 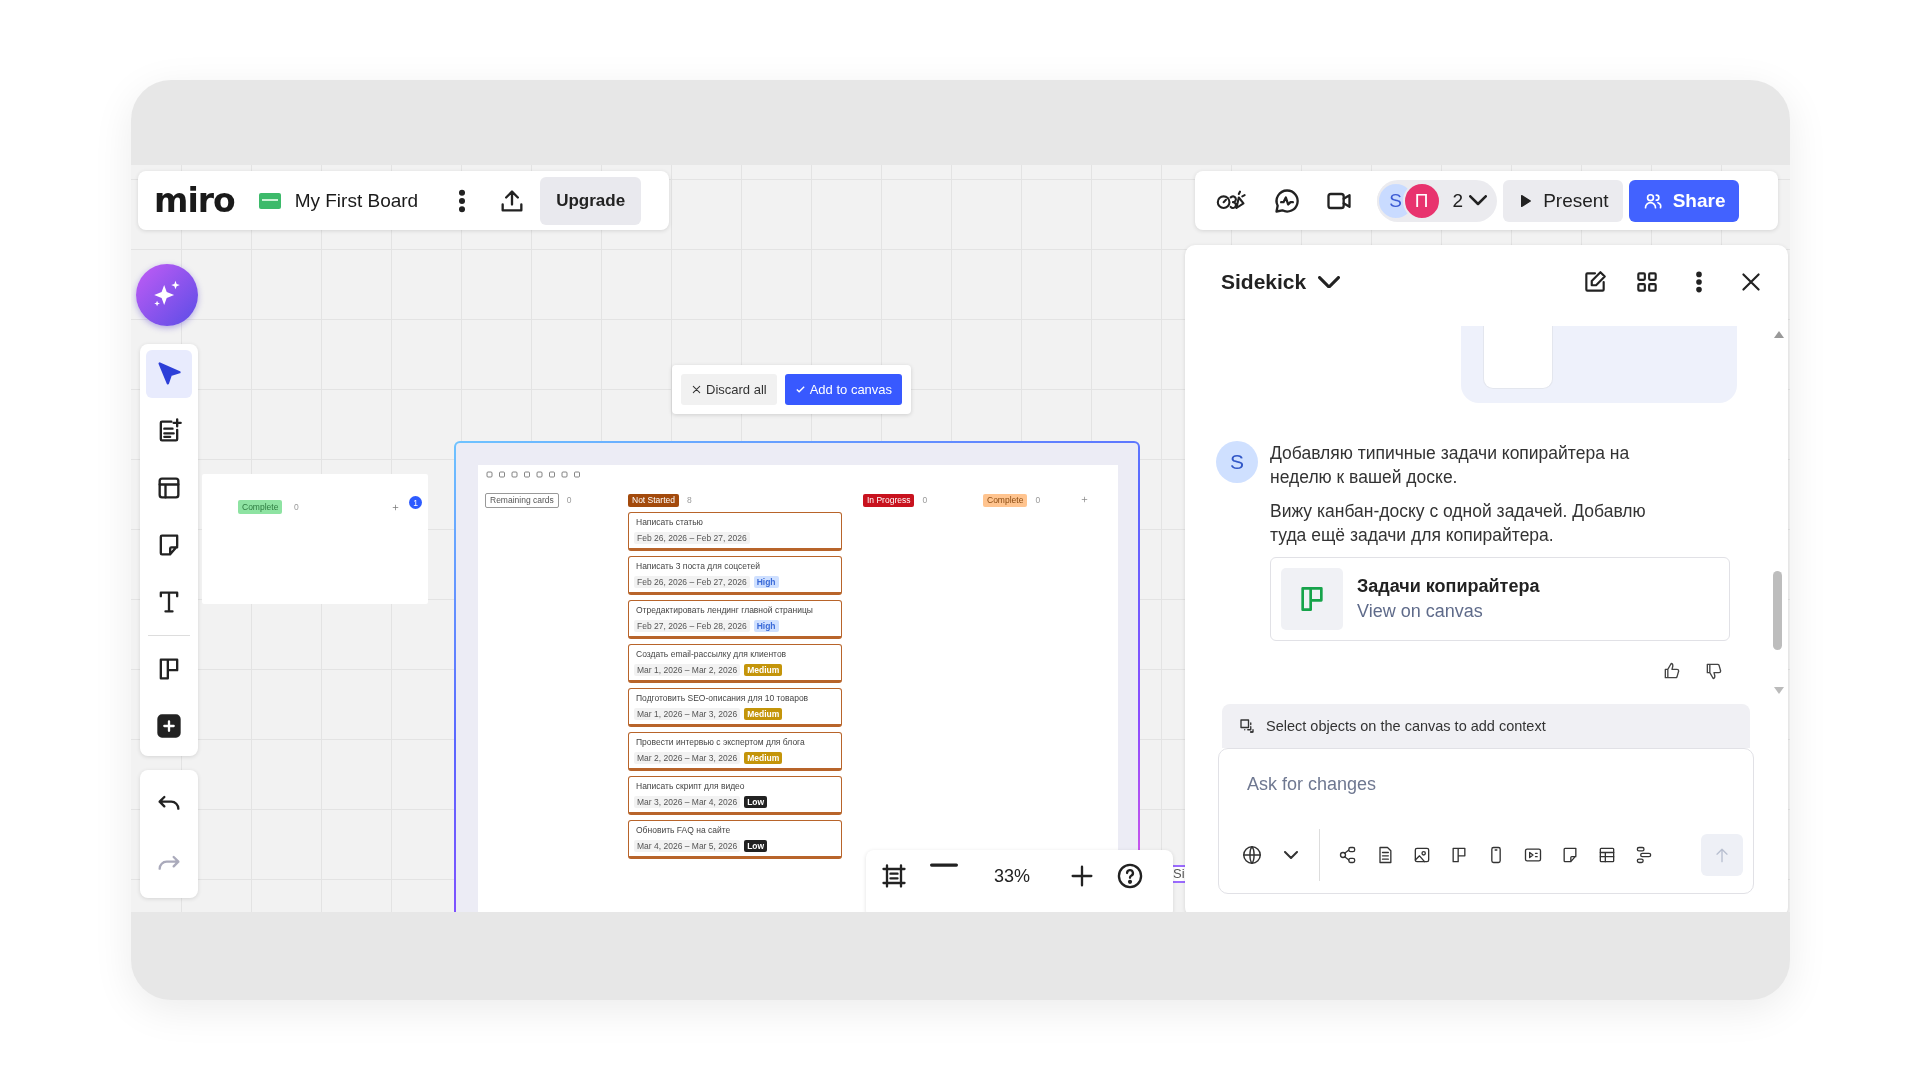 I want to click on fit-to-screen-icon, so click(x=894, y=876).